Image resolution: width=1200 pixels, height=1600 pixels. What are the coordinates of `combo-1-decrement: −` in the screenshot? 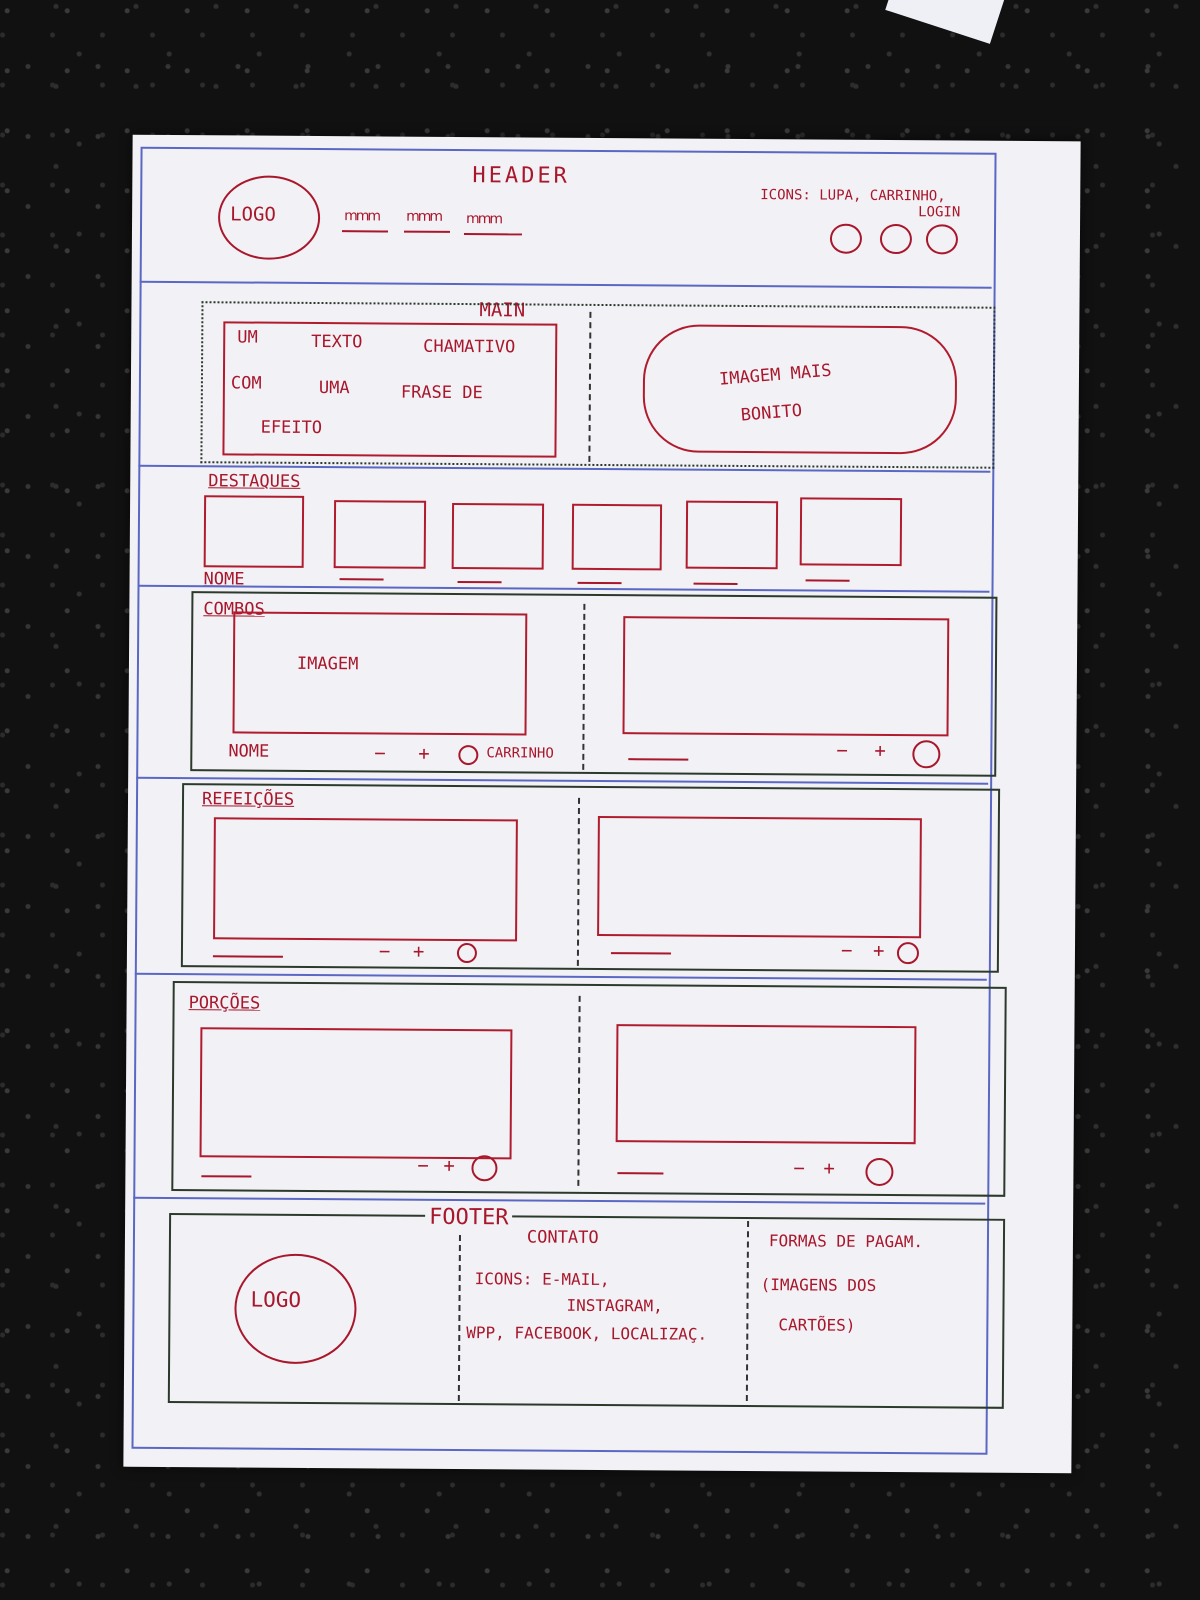 It's located at (380, 753).